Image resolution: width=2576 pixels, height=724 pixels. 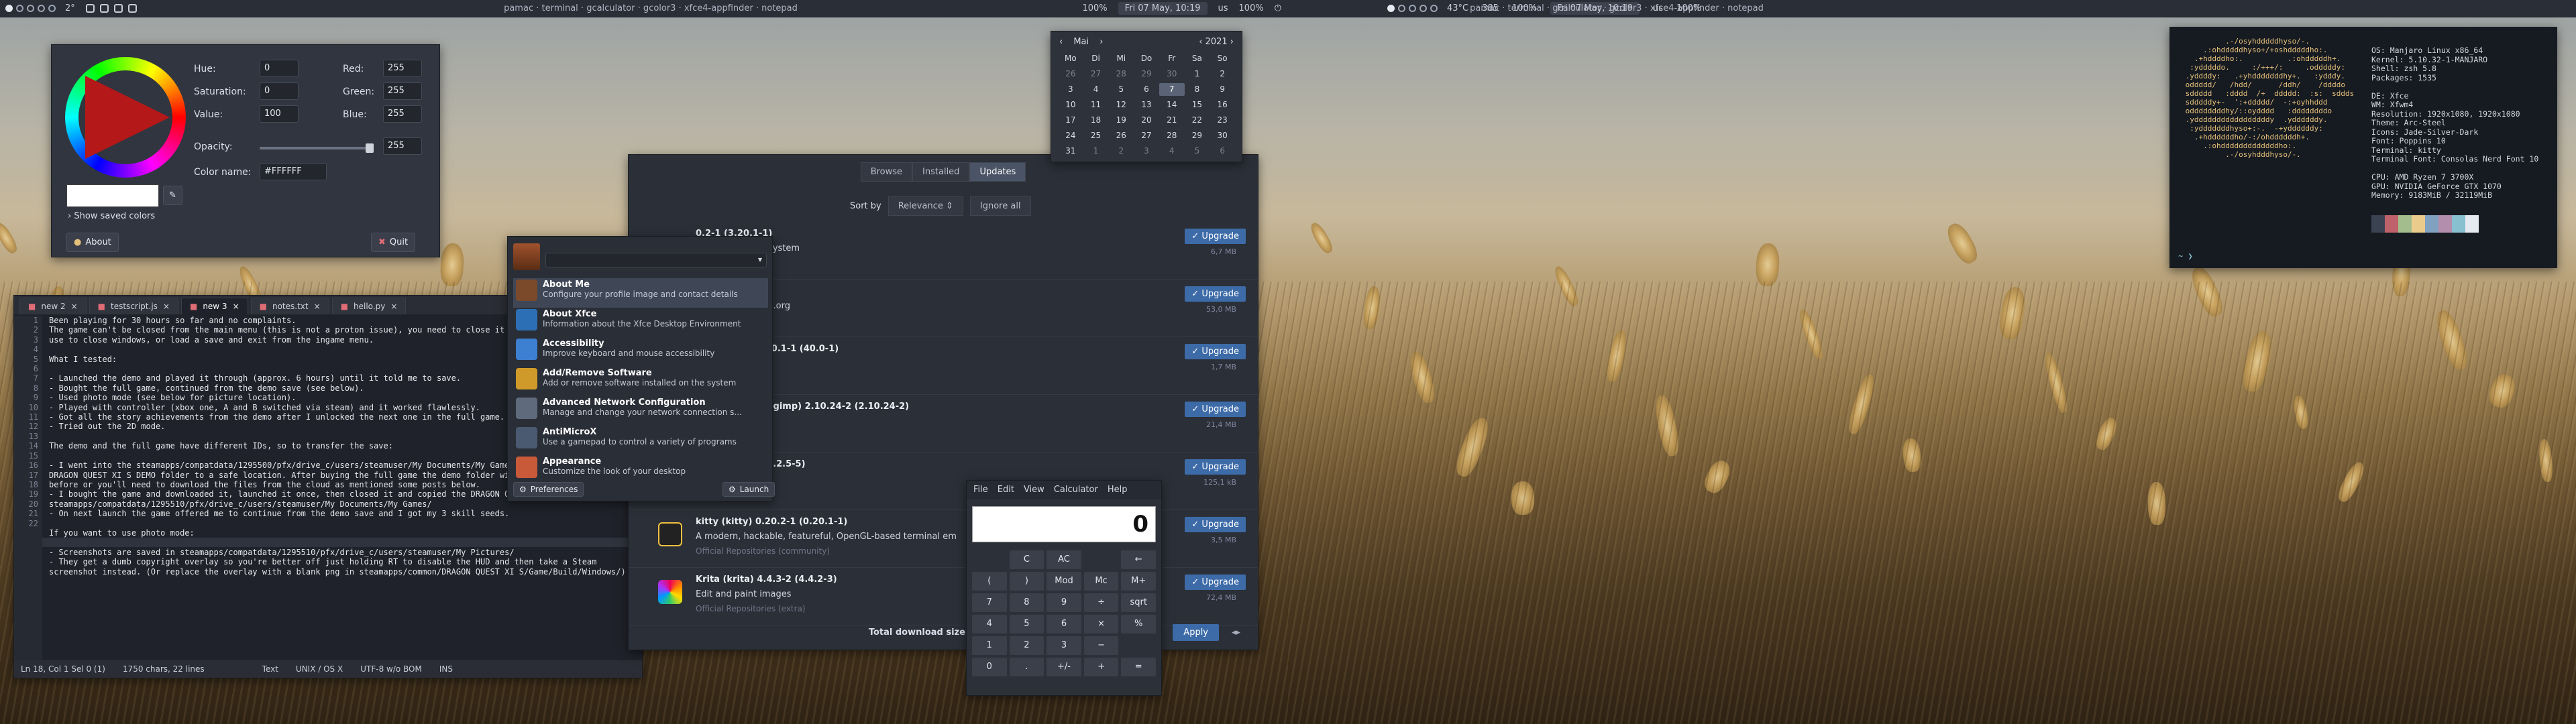 I want to click on green-spinner: 255, so click(x=402, y=91).